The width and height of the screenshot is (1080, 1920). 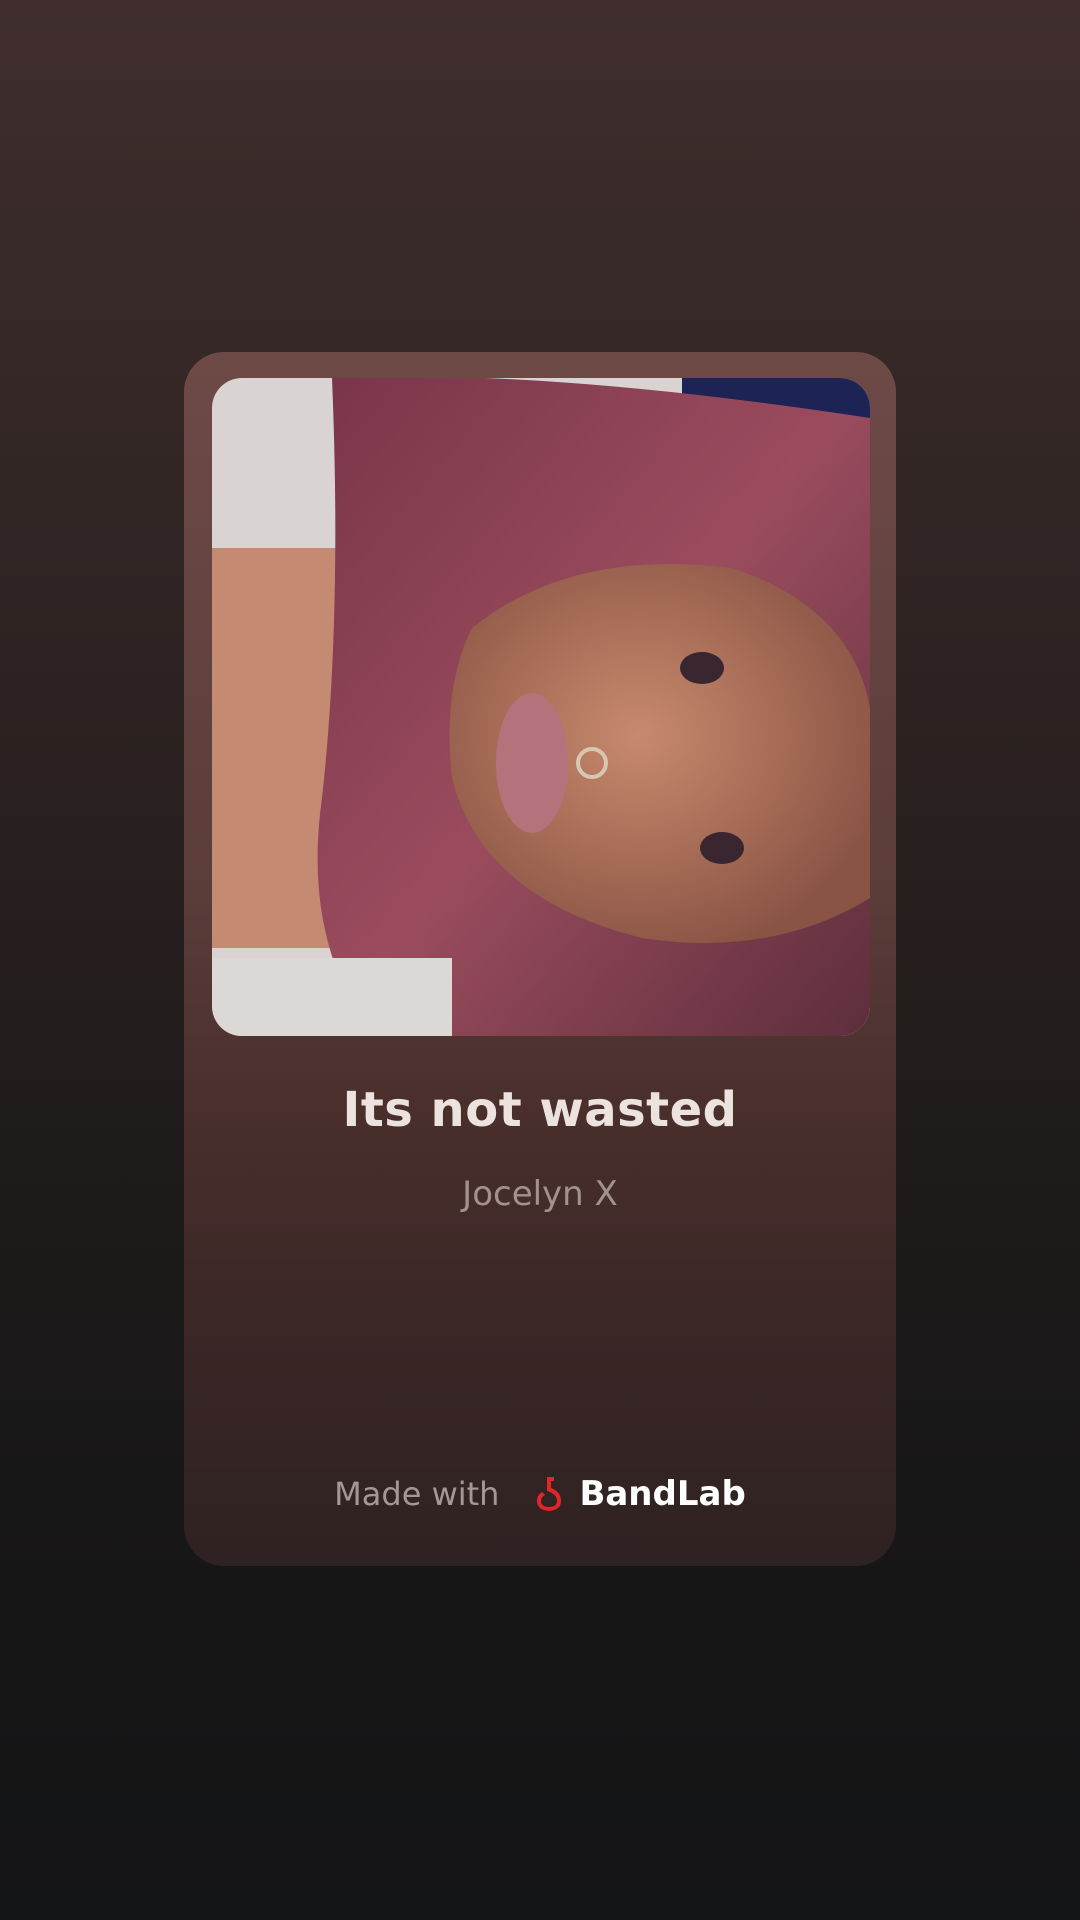 I want to click on made-with-footer: Made with BandLab, so click(x=540, y=1494).